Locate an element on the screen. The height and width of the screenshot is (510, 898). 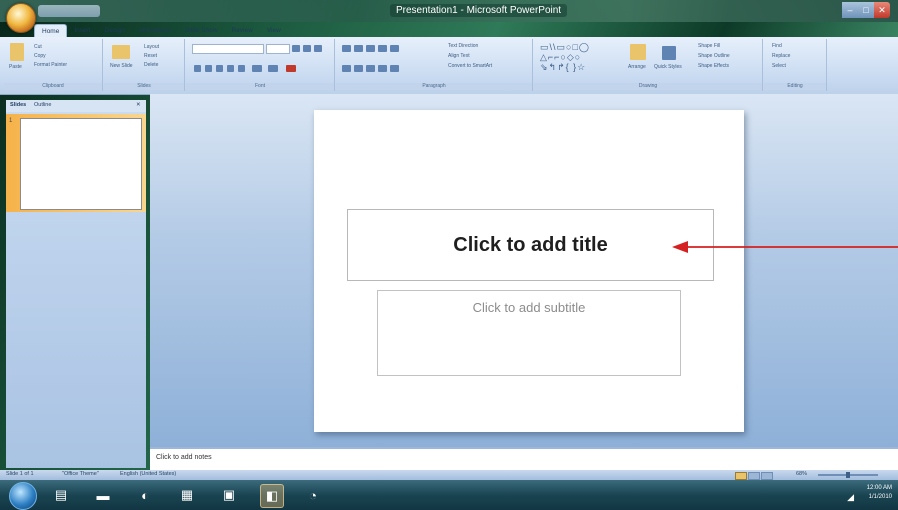
align-text-button: Align Text is located at coordinates (459, 56).